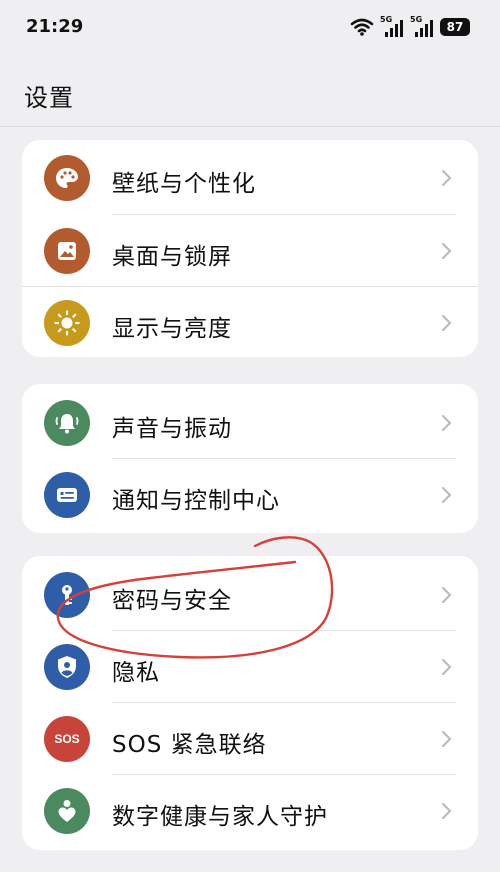 The image size is (500, 872). Describe the element at coordinates (250, 423) in the screenshot. I see `settings-item-sound-vibration: 声音与振动` at that location.